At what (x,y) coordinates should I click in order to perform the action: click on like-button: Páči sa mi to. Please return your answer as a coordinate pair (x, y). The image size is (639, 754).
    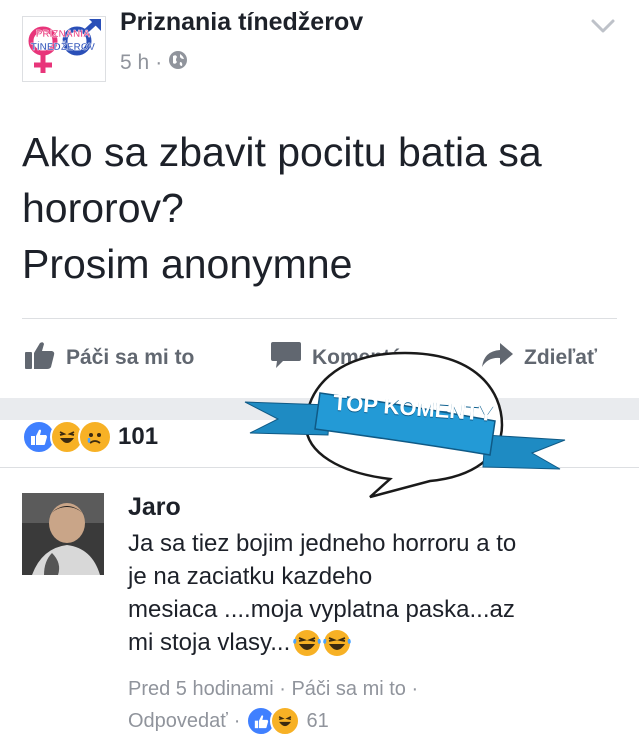
    Looking at the image, I should click on (109, 358).